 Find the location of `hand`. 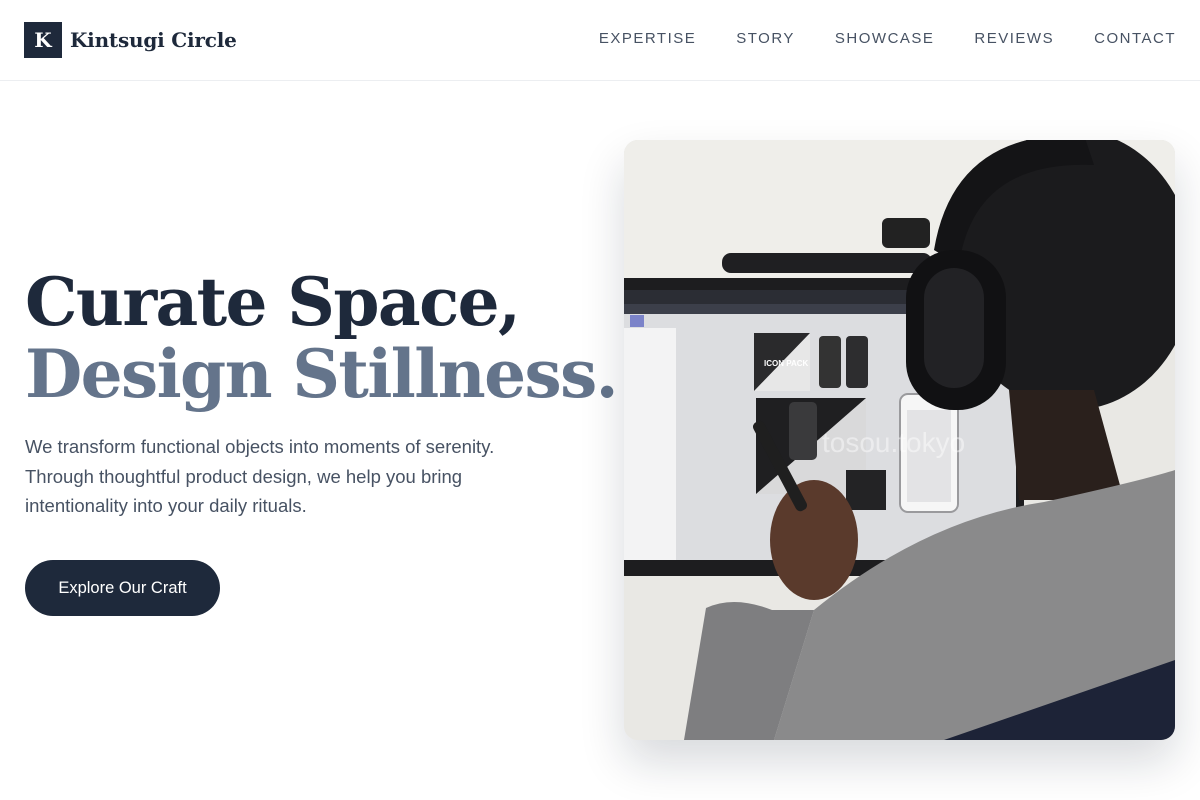

hand is located at coordinates (814, 540).